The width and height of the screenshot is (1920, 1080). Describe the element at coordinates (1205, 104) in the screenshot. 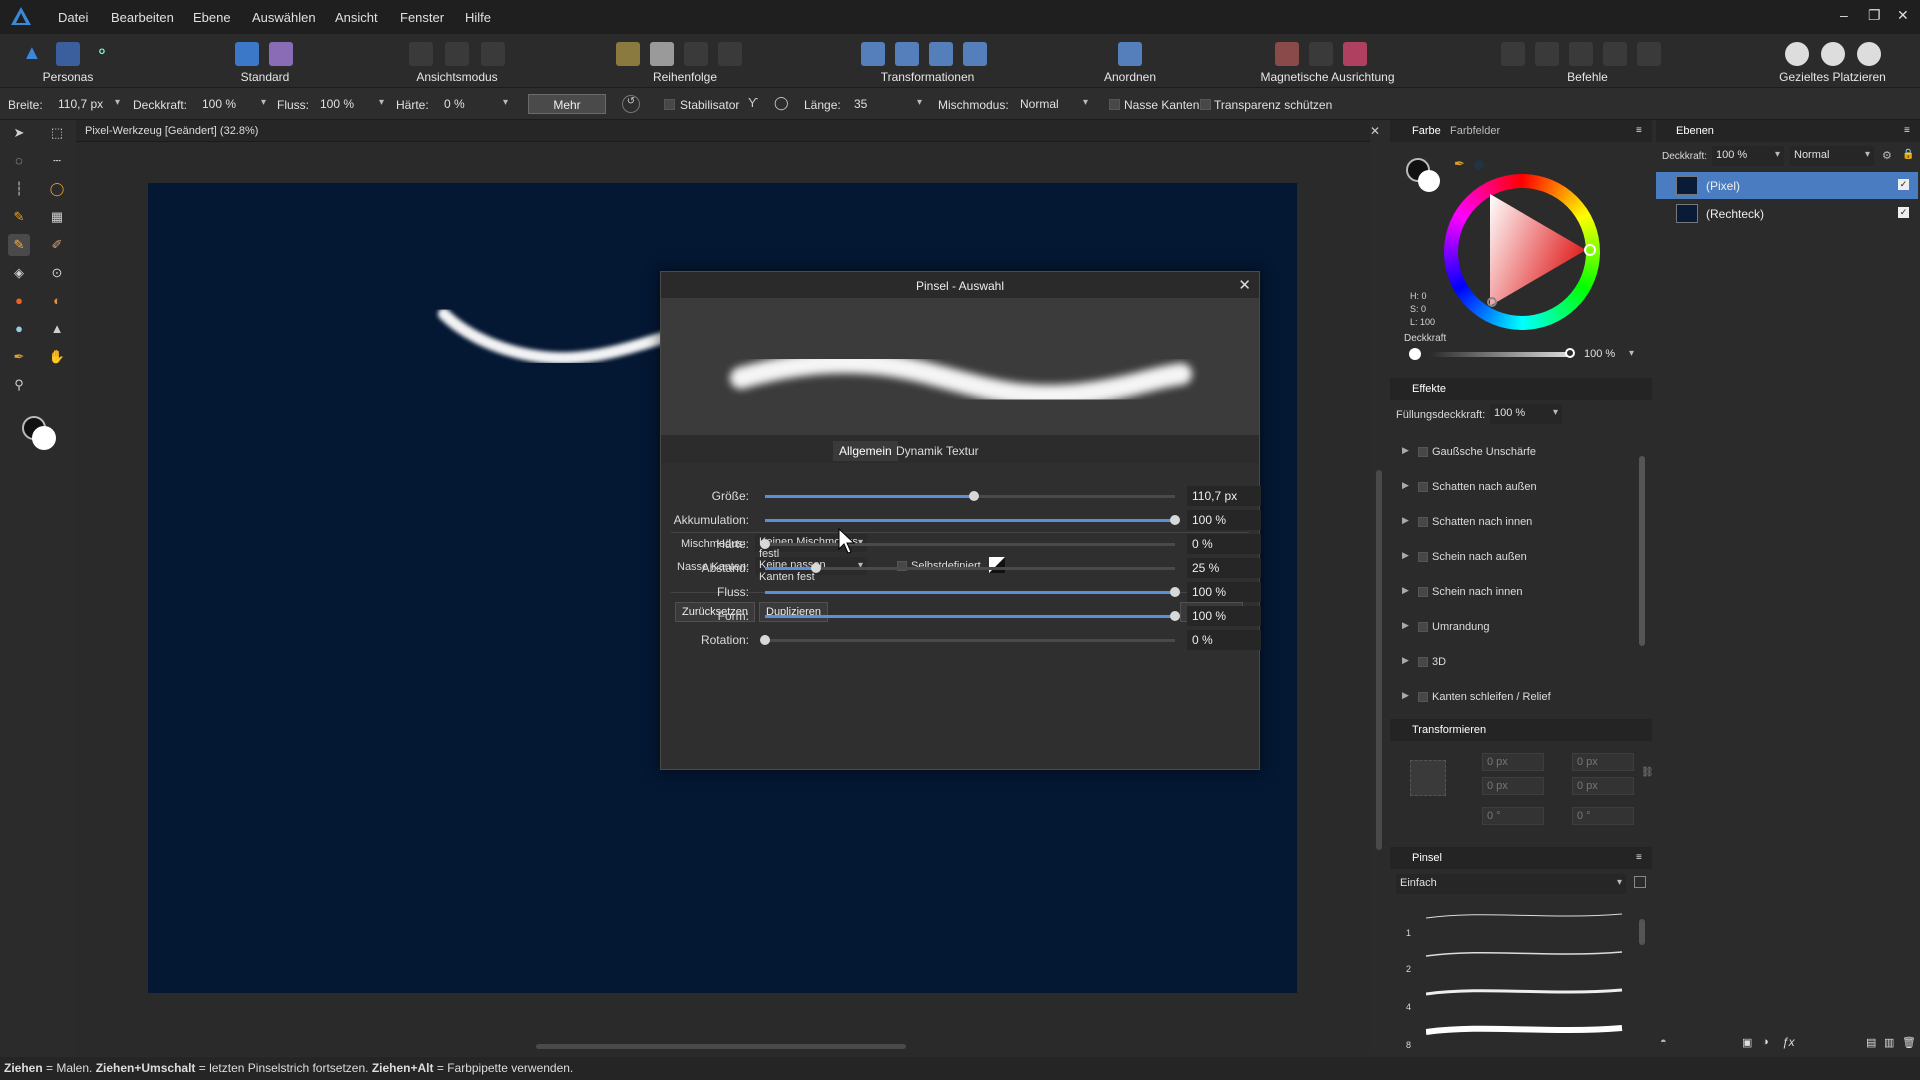

I see `protect-alpha-checkbox` at that location.